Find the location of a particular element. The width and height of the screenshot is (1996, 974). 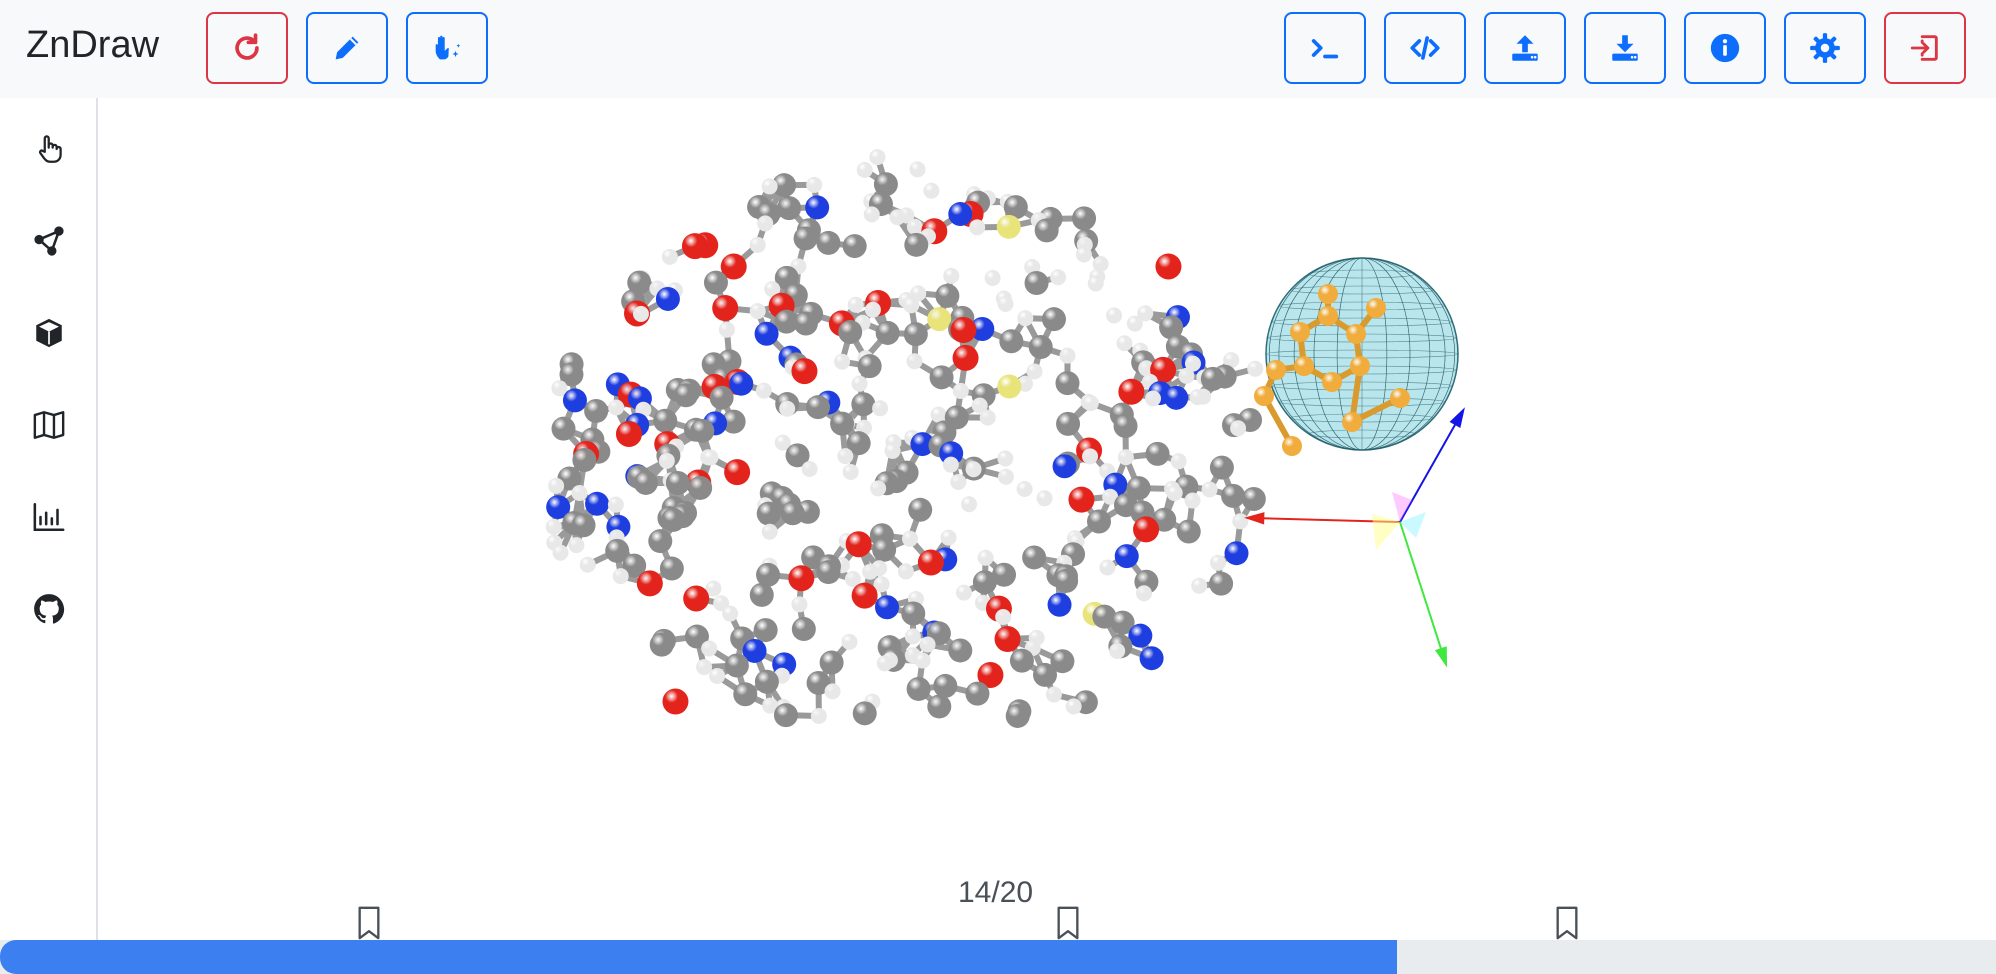

logout-button is located at coordinates (1925, 48).